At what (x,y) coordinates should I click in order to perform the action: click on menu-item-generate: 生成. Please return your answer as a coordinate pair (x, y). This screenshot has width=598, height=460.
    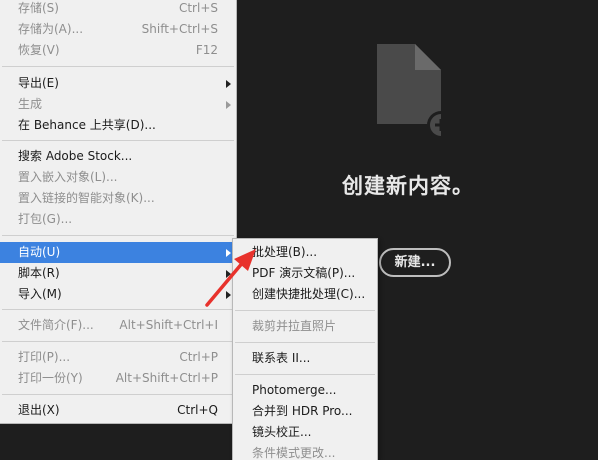
    Looking at the image, I should click on (118, 104).